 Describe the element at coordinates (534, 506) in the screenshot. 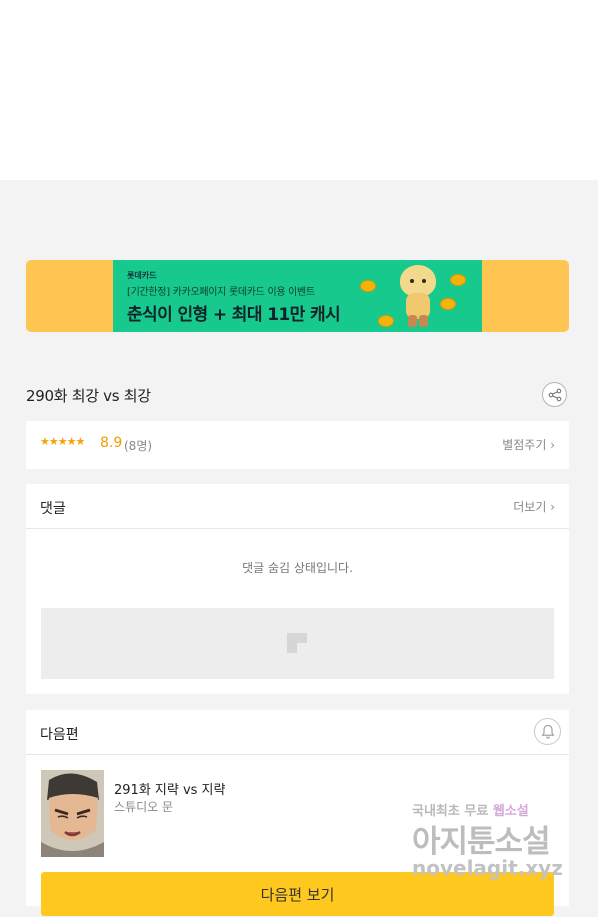

I see `comments-more-link: 더보기 ›` at that location.